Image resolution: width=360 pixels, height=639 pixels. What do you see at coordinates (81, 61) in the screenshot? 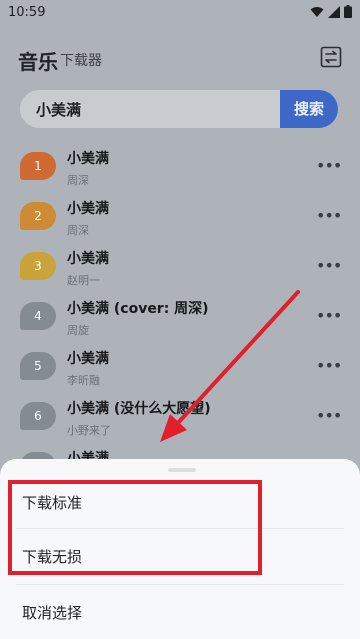
I see `app-subtitle: 下载器` at bounding box center [81, 61].